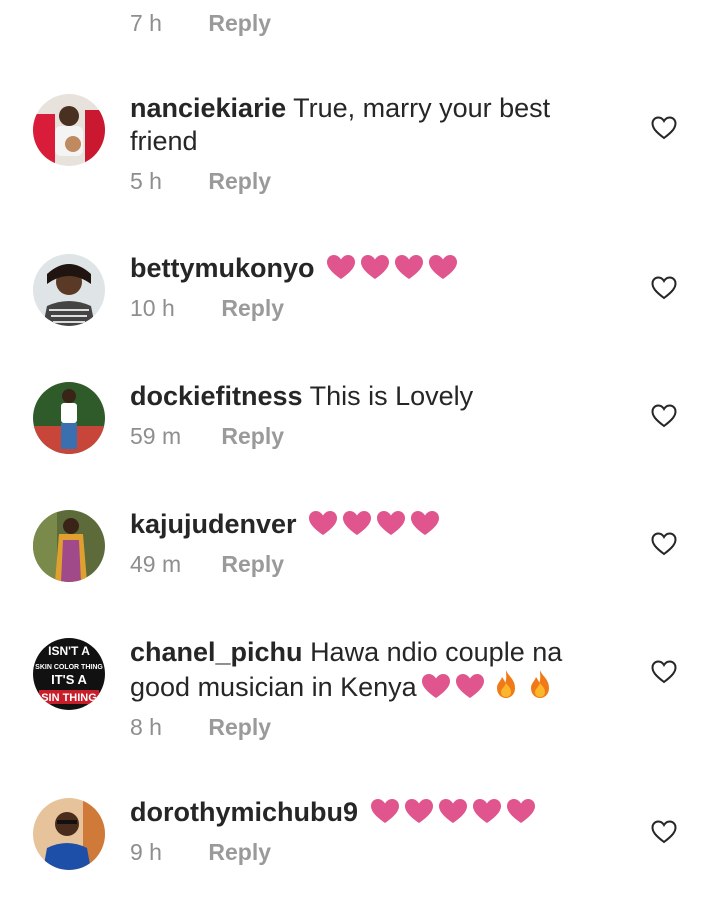 The width and height of the screenshot is (720, 910). I want to click on username-link: bettymukonyo, so click(222, 268).